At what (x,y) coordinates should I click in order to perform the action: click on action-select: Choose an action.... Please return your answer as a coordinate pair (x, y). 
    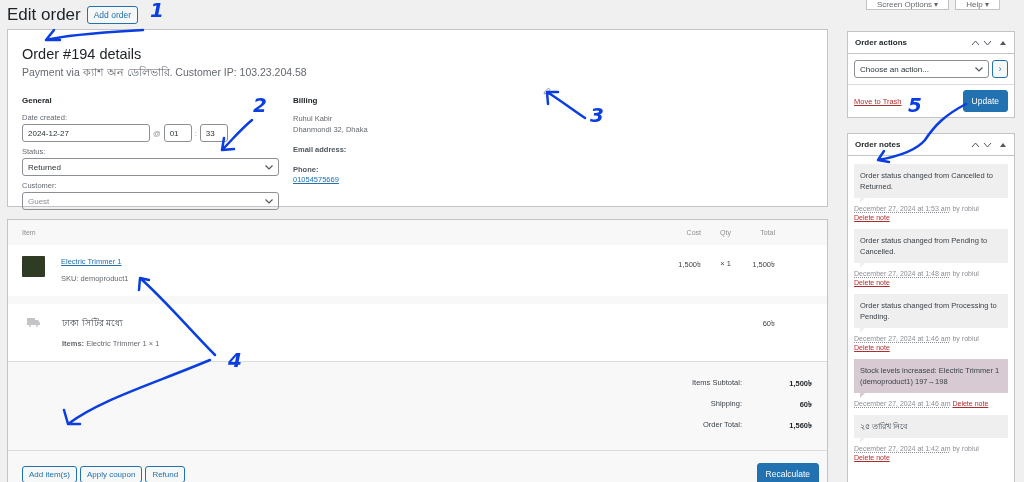
    Looking at the image, I should click on (921, 69).